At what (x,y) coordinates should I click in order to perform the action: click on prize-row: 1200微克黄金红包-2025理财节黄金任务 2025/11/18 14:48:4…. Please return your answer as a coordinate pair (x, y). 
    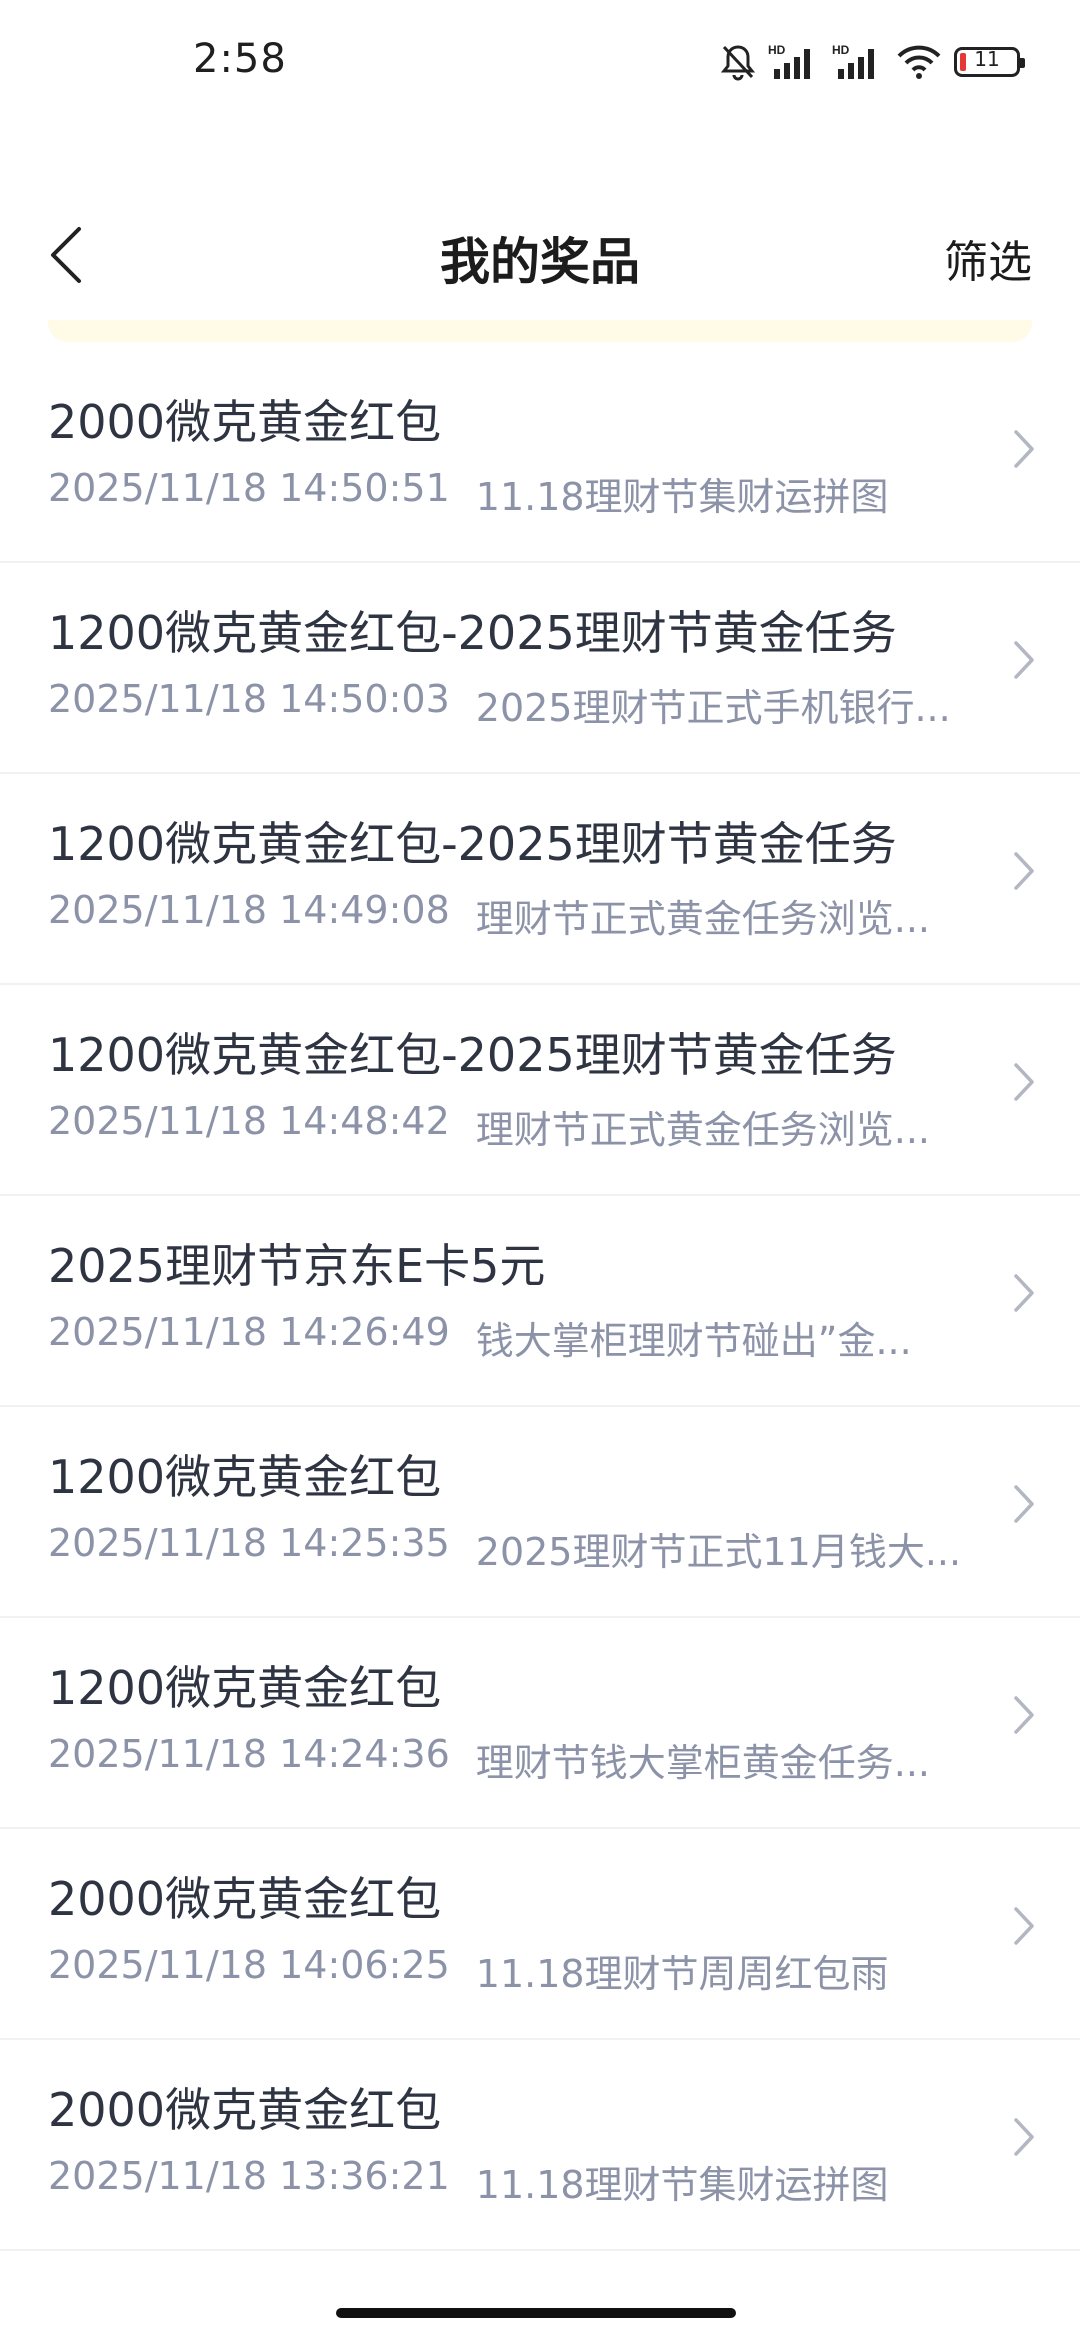
    Looking at the image, I should click on (540, 1090).